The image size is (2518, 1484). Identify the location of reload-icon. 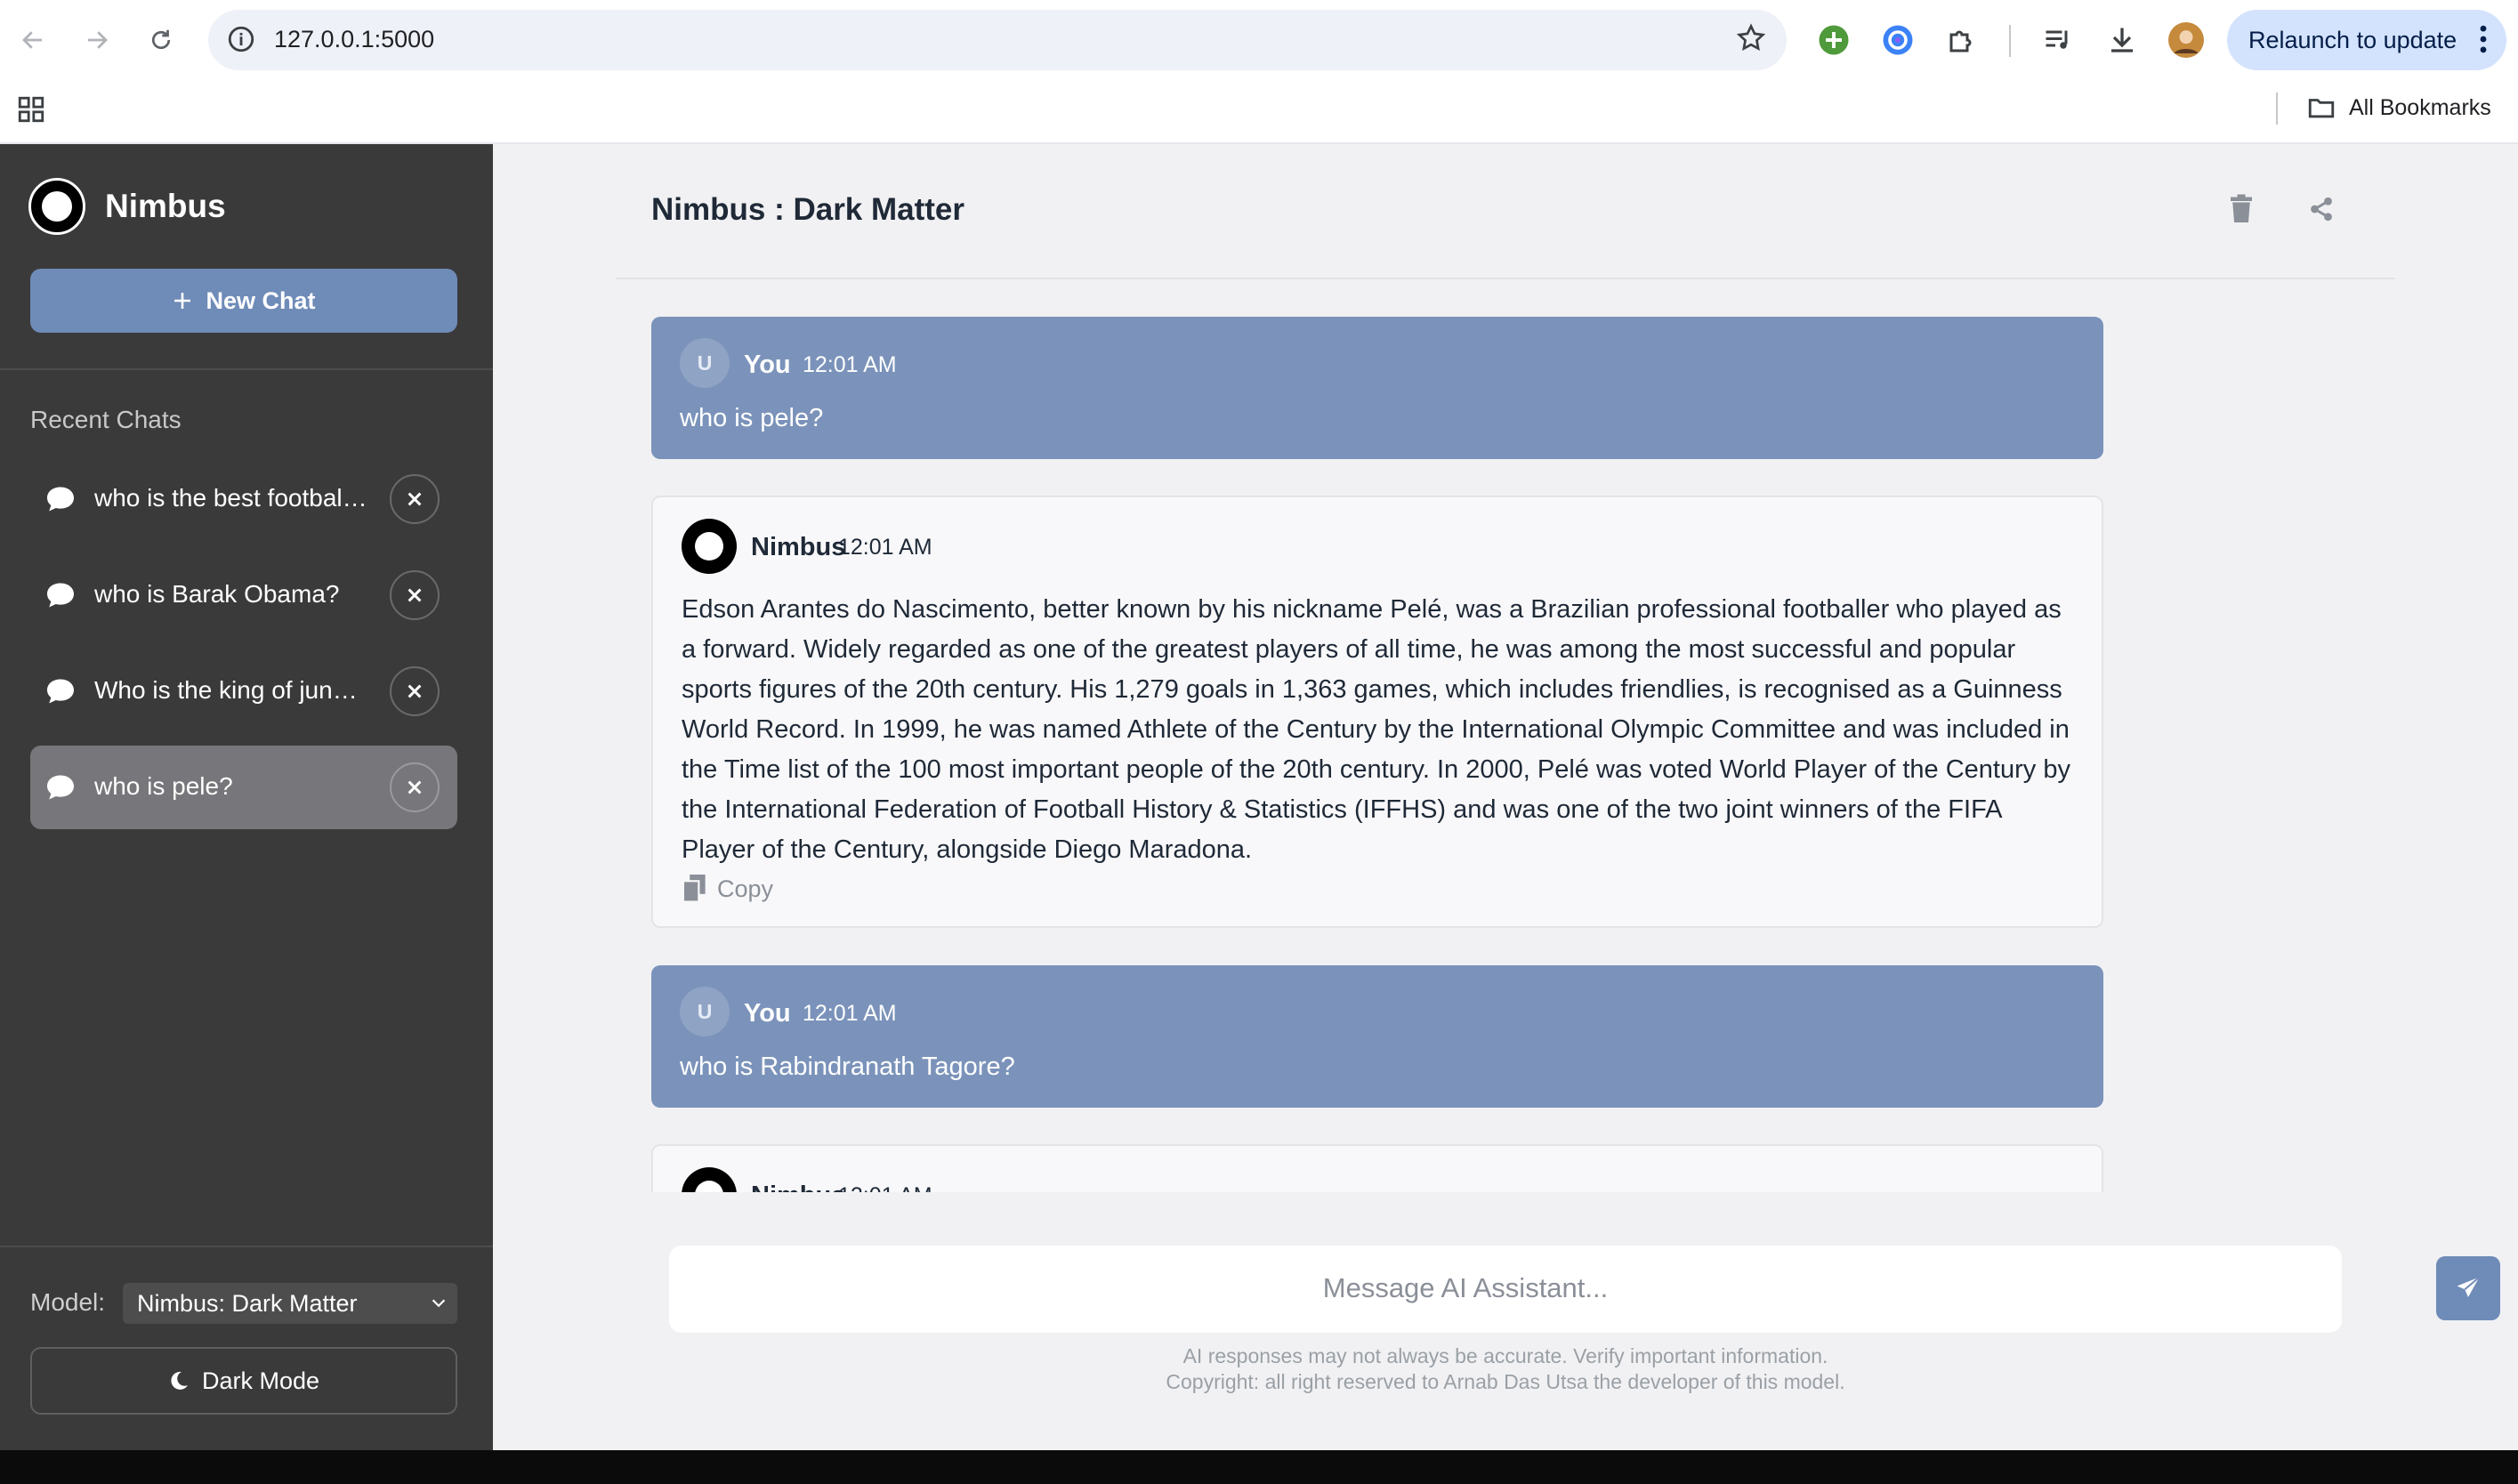
(161, 39).